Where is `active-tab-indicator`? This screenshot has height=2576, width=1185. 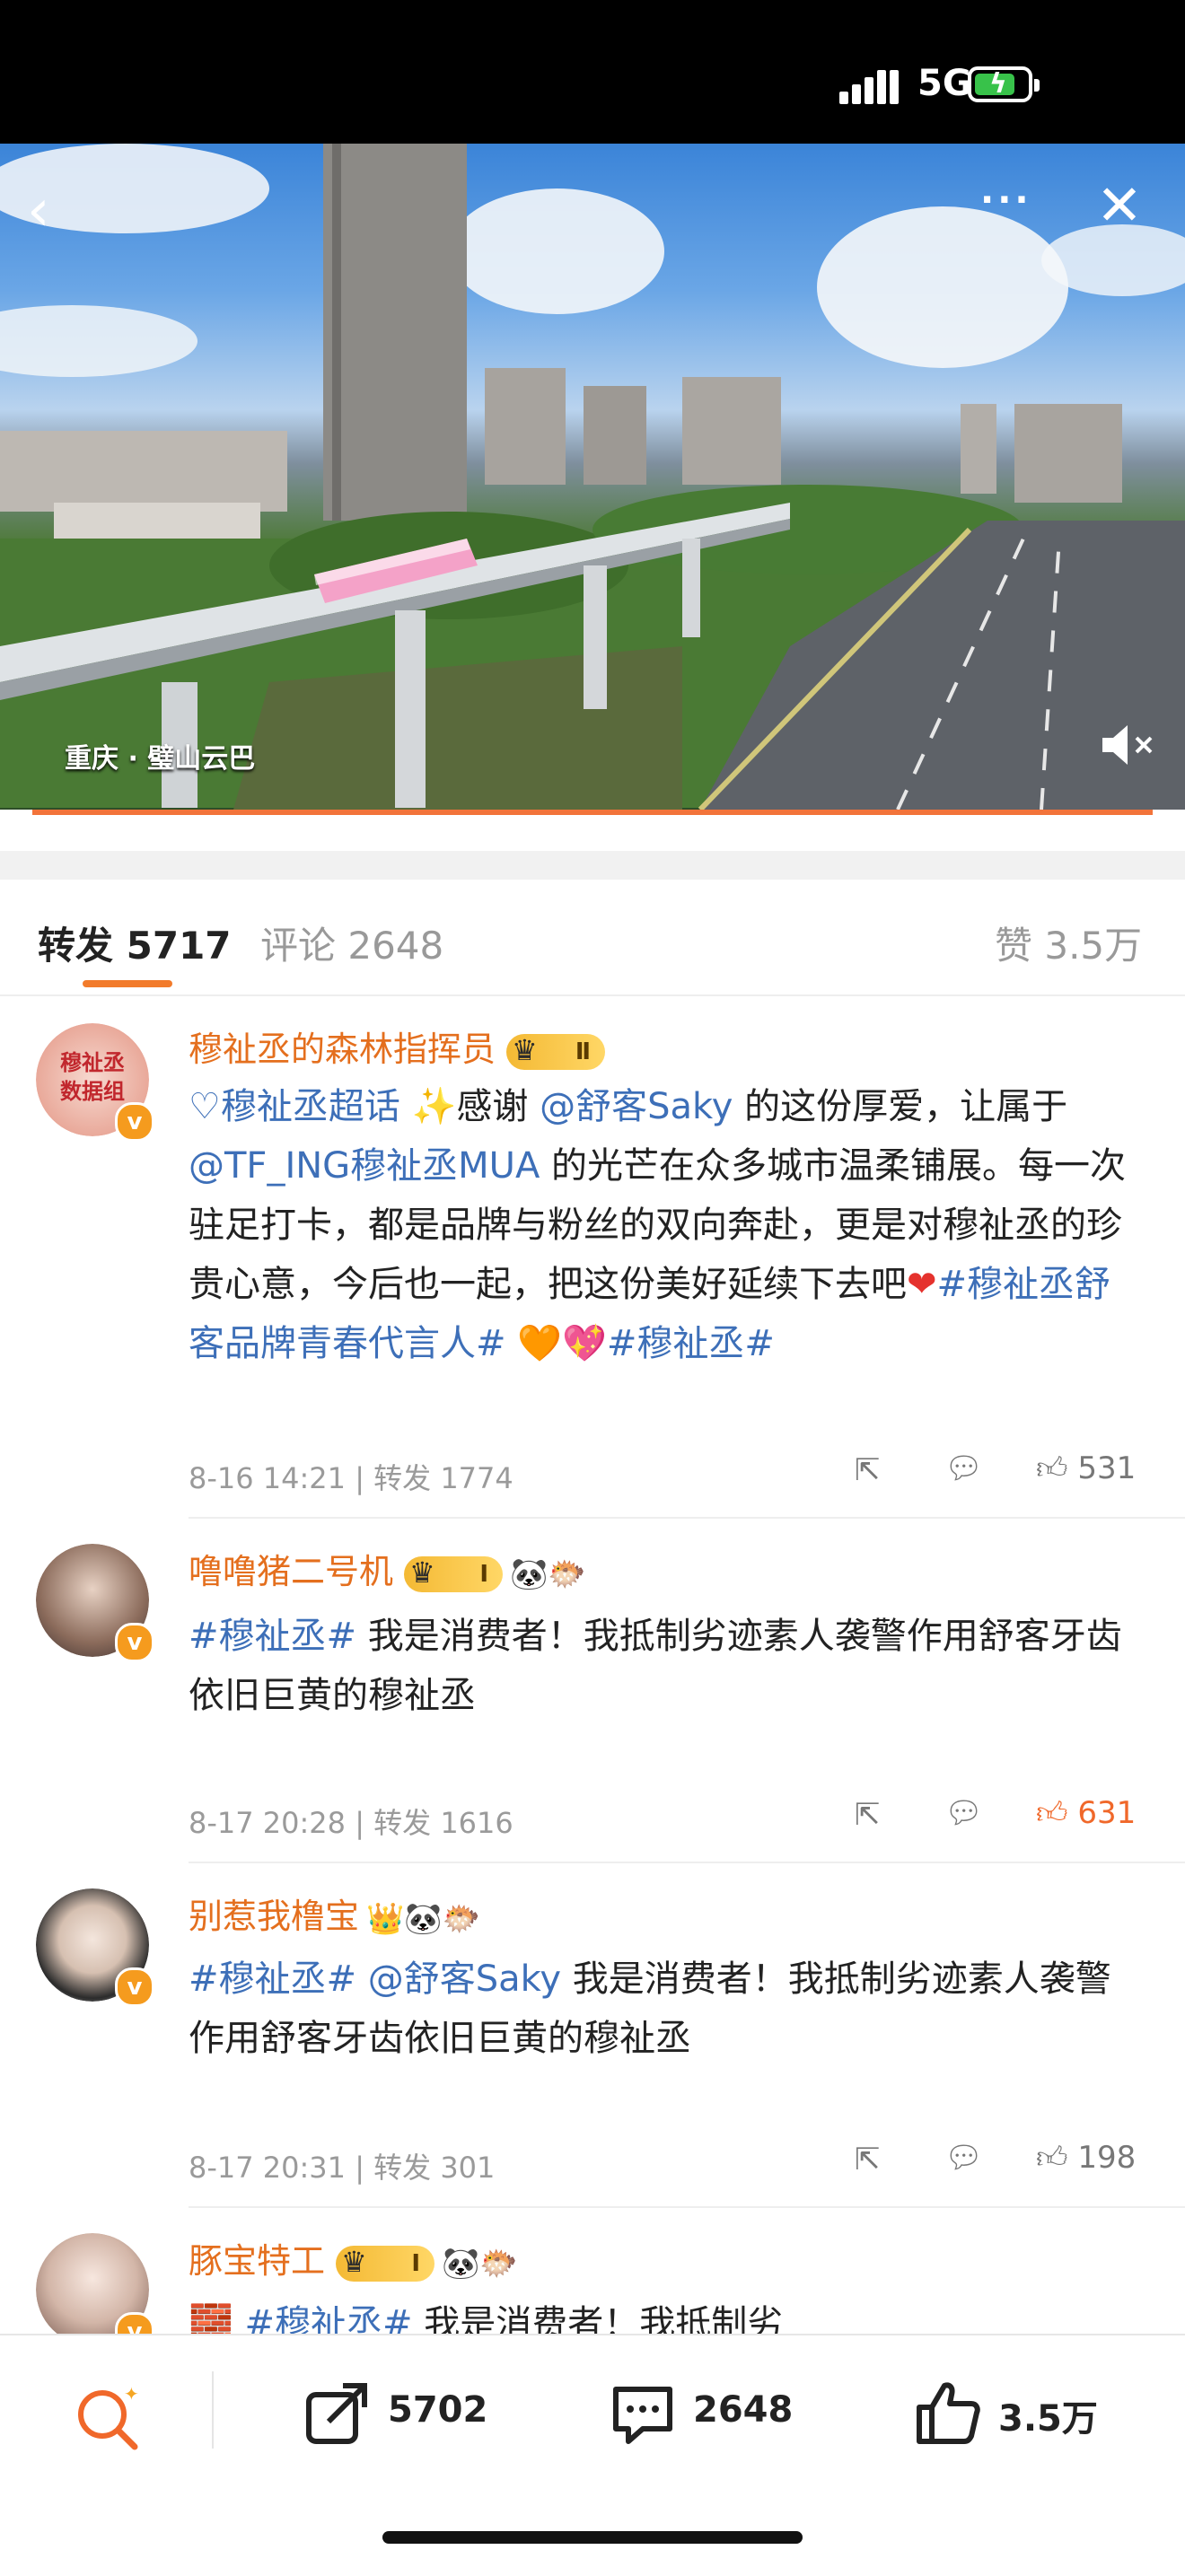
active-tab-indicator is located at coordinates (127, 983).